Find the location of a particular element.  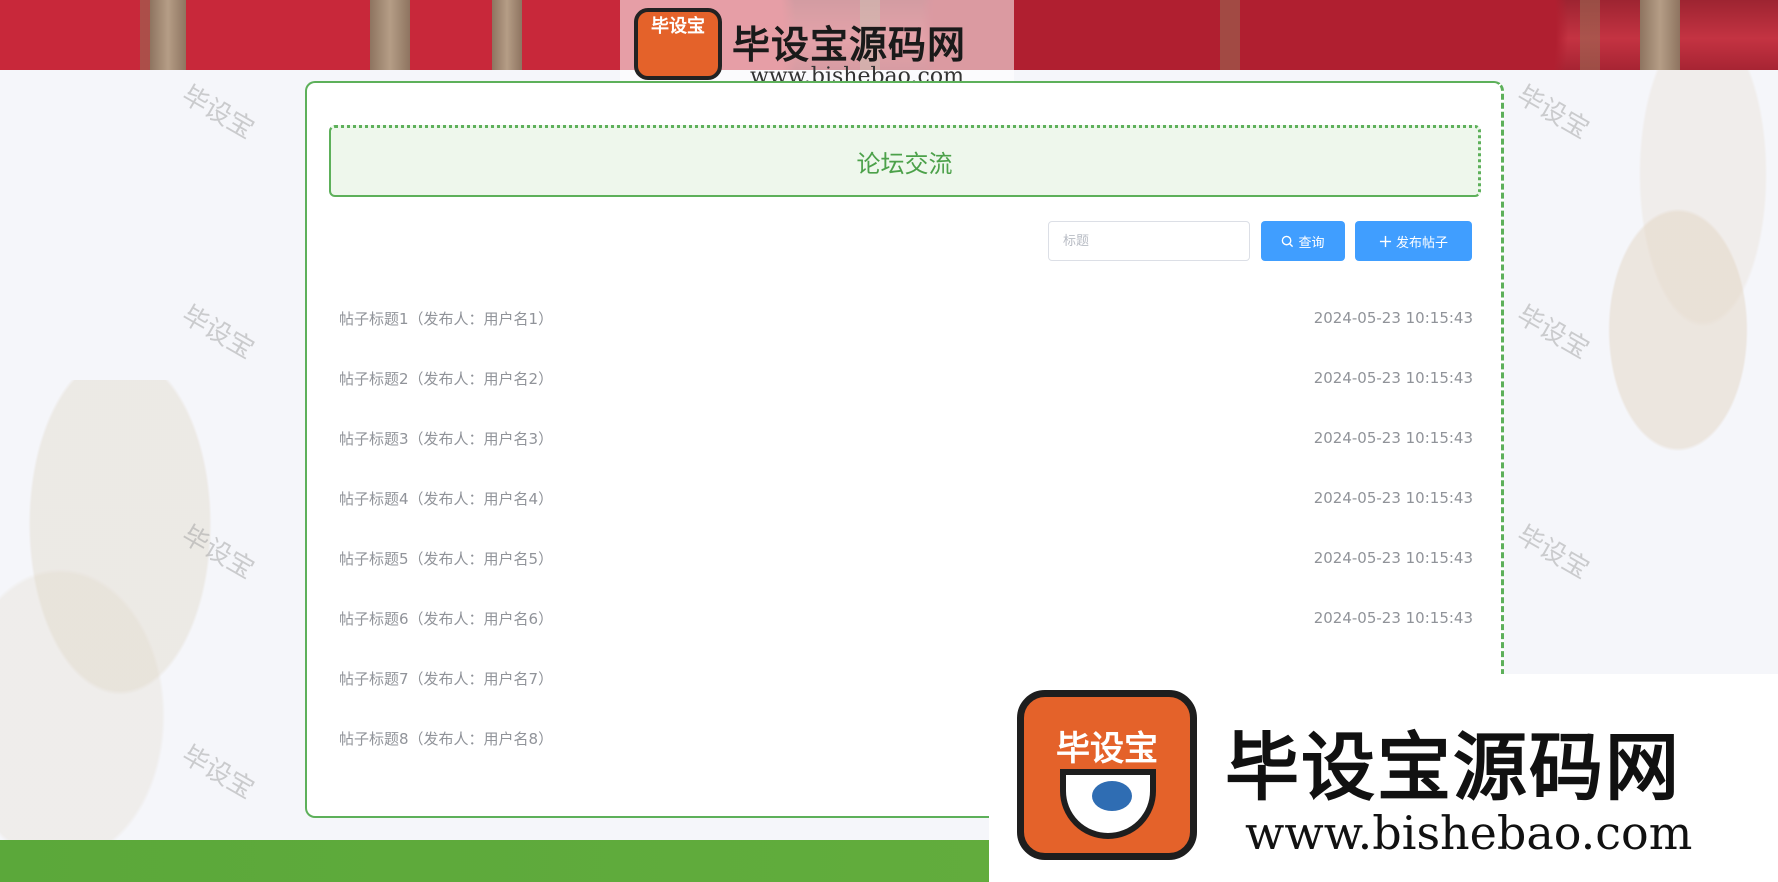

post-item: 帖子标题2（发布人：用户名2） 2024-05-23 10:15:43 is located at coordinates (906, 378).